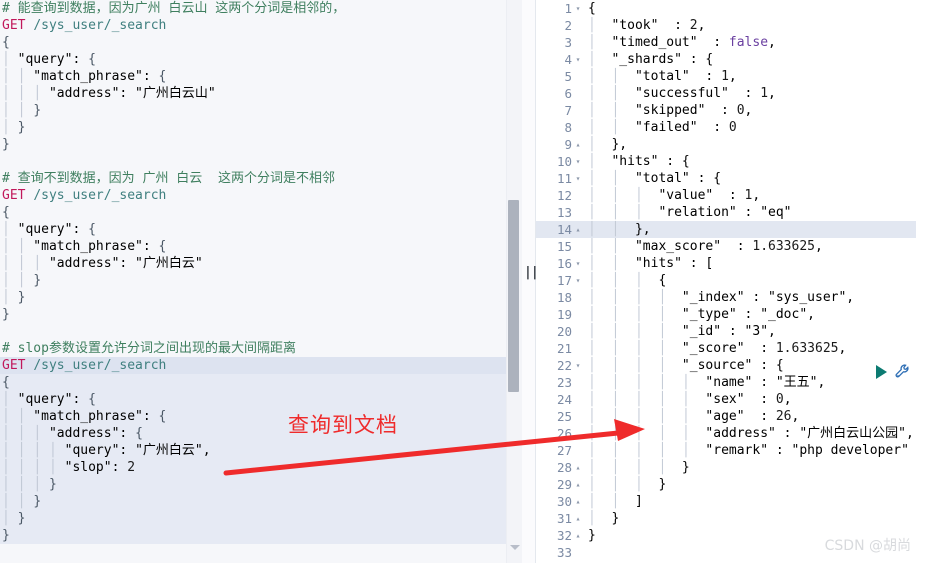 The image size is (925, 563). What do you see at coordinates (730, 501) in the screenshot?
I see `result-line: 30 ▴ │ │ ]` at bounding box center [730, 501].